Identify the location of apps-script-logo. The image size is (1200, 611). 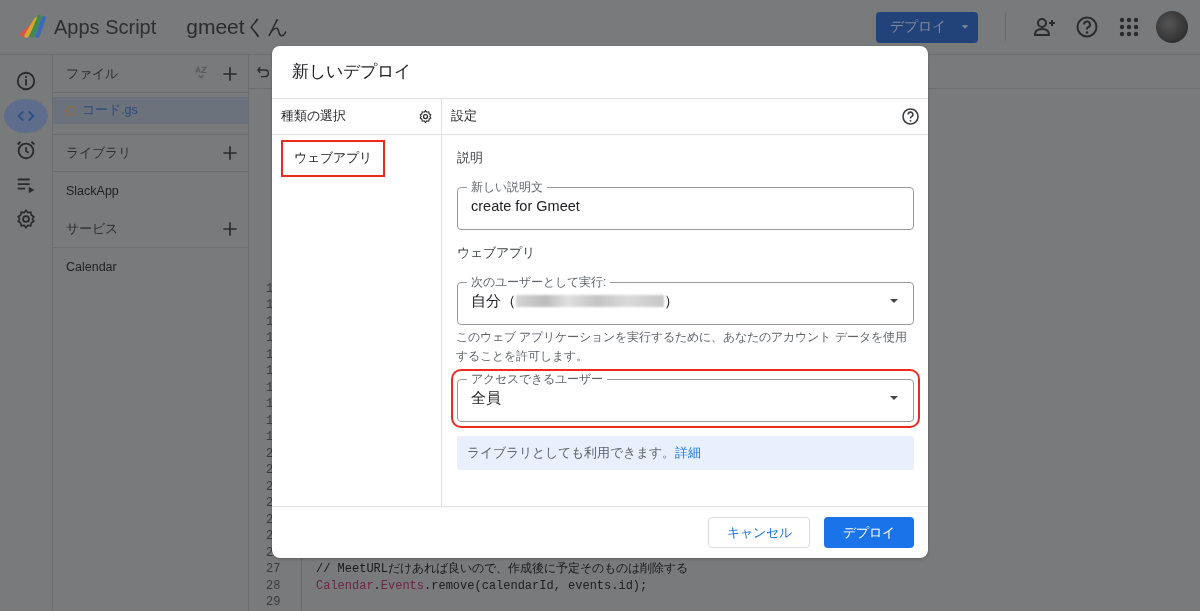
(33, 27).